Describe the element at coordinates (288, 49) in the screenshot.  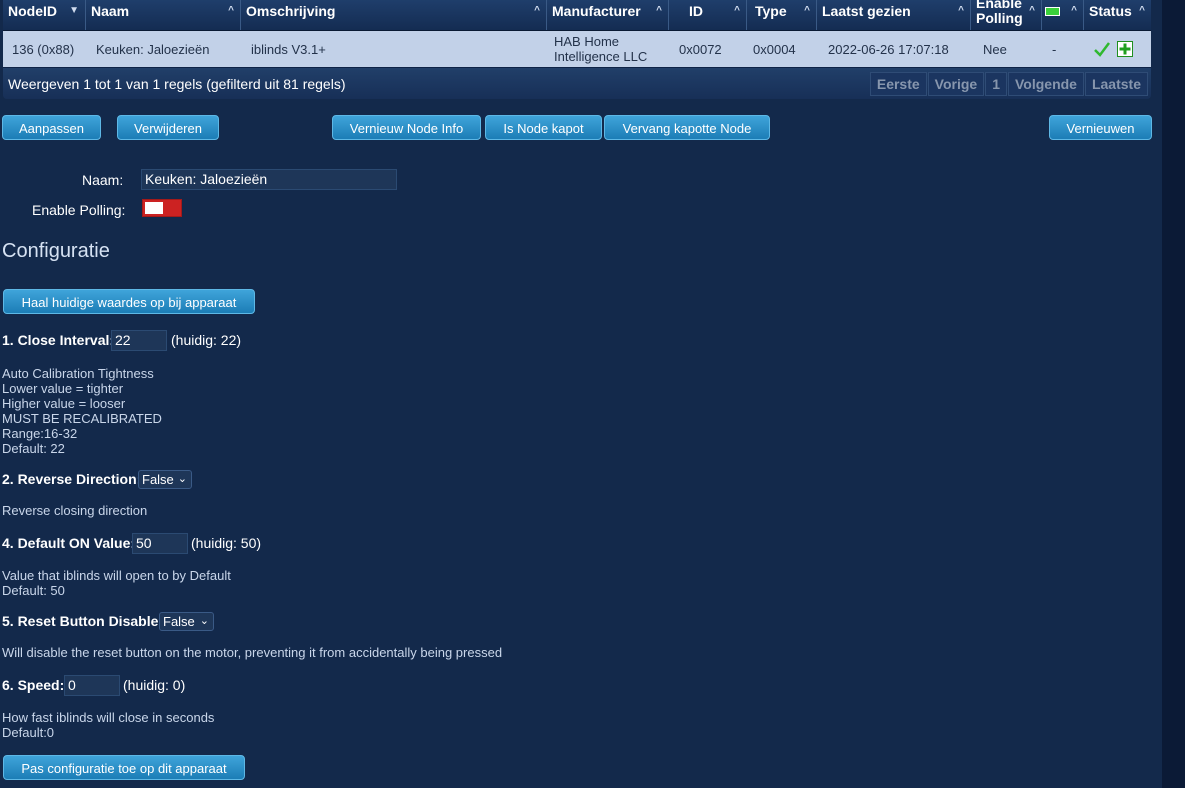
I see `row-omschrijving: iblinds V3.1+` at that location.